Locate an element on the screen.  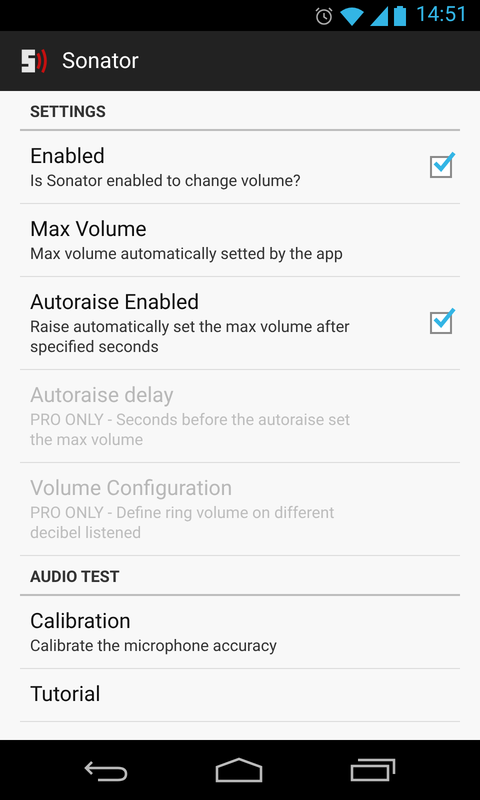
app-title: Sonator is located at coordinates (100, 62).